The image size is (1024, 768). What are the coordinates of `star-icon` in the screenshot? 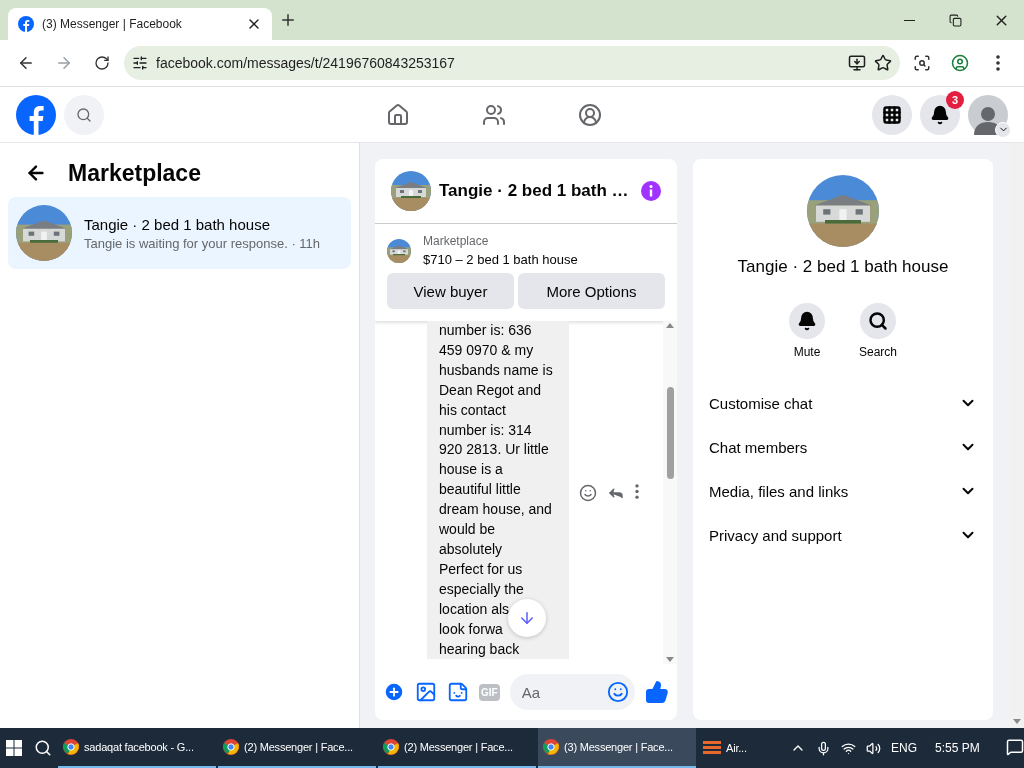 It's located at (883, 63).